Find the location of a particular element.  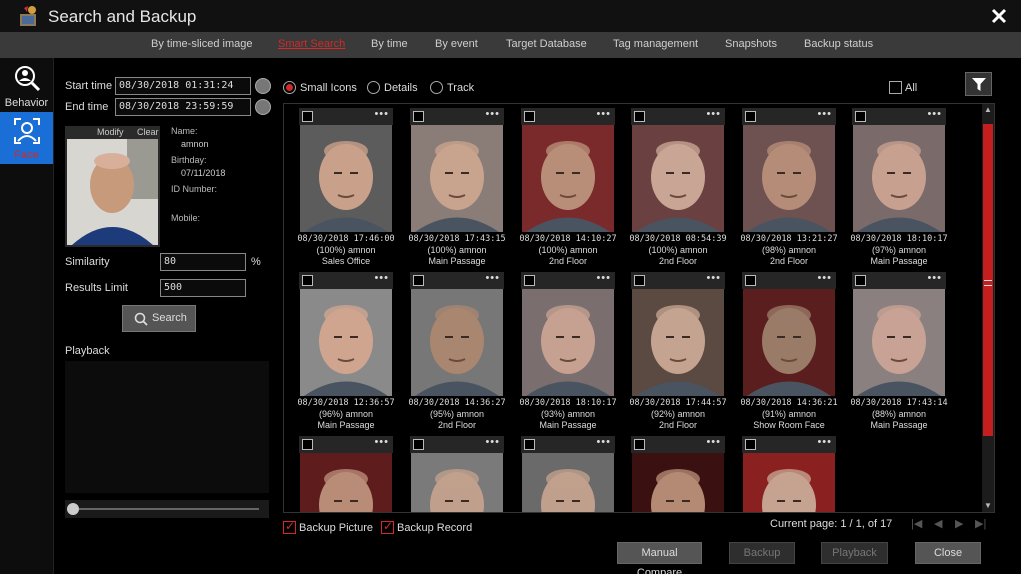

filter-button is located at coordinates (978, 84).